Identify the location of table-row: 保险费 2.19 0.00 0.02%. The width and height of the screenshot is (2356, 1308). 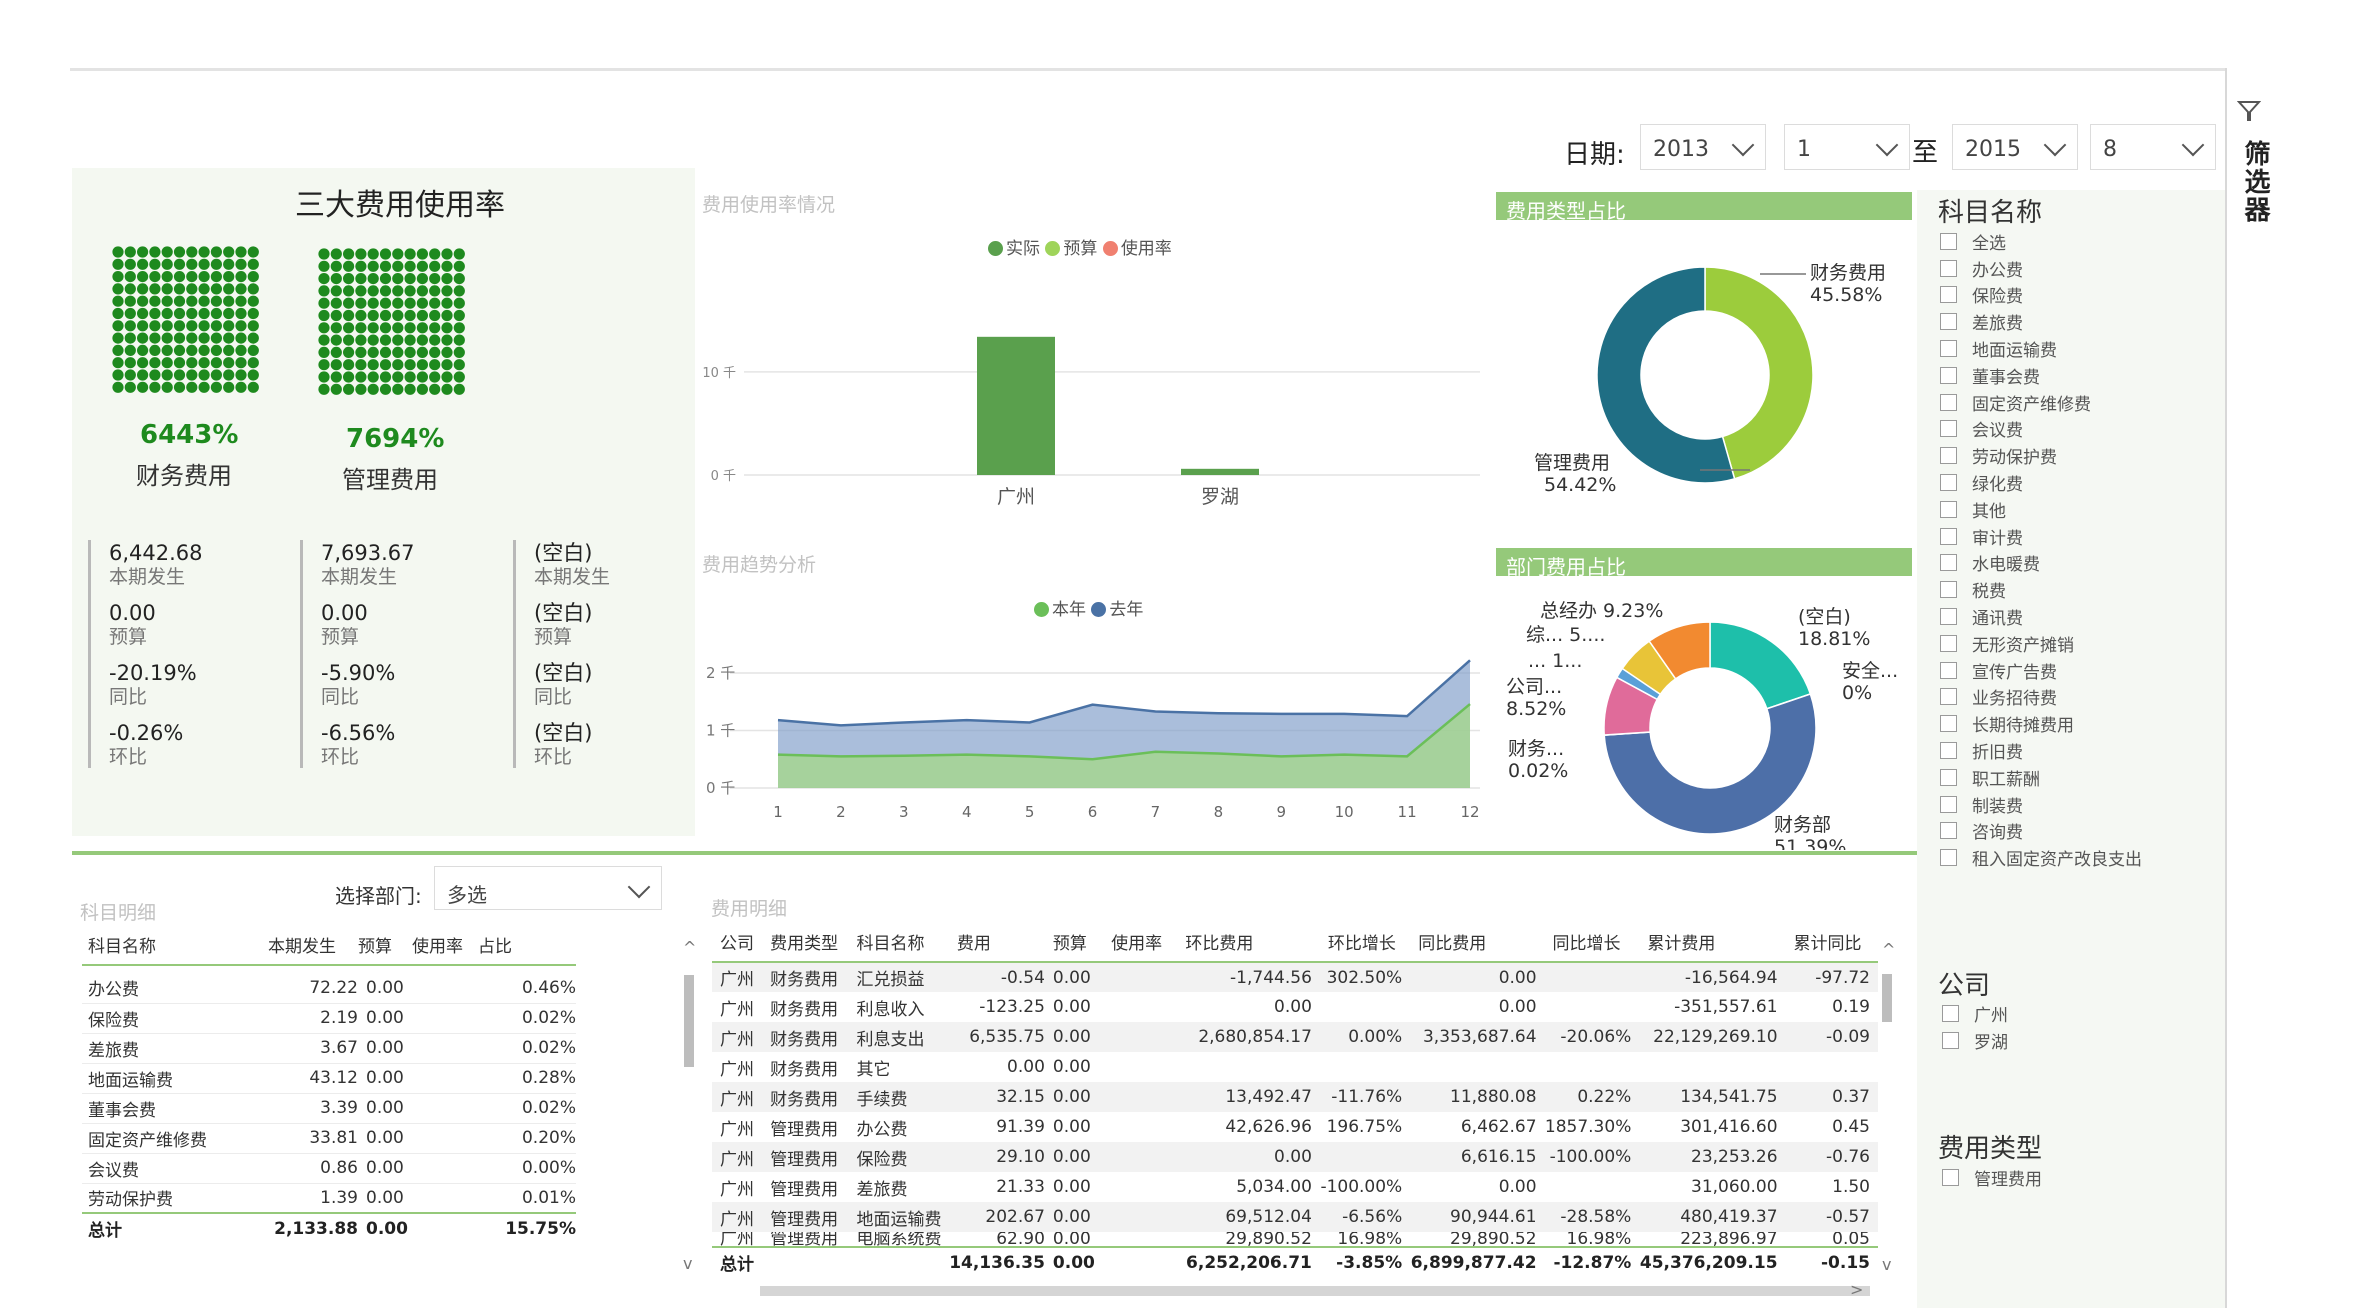
(329, 1018).